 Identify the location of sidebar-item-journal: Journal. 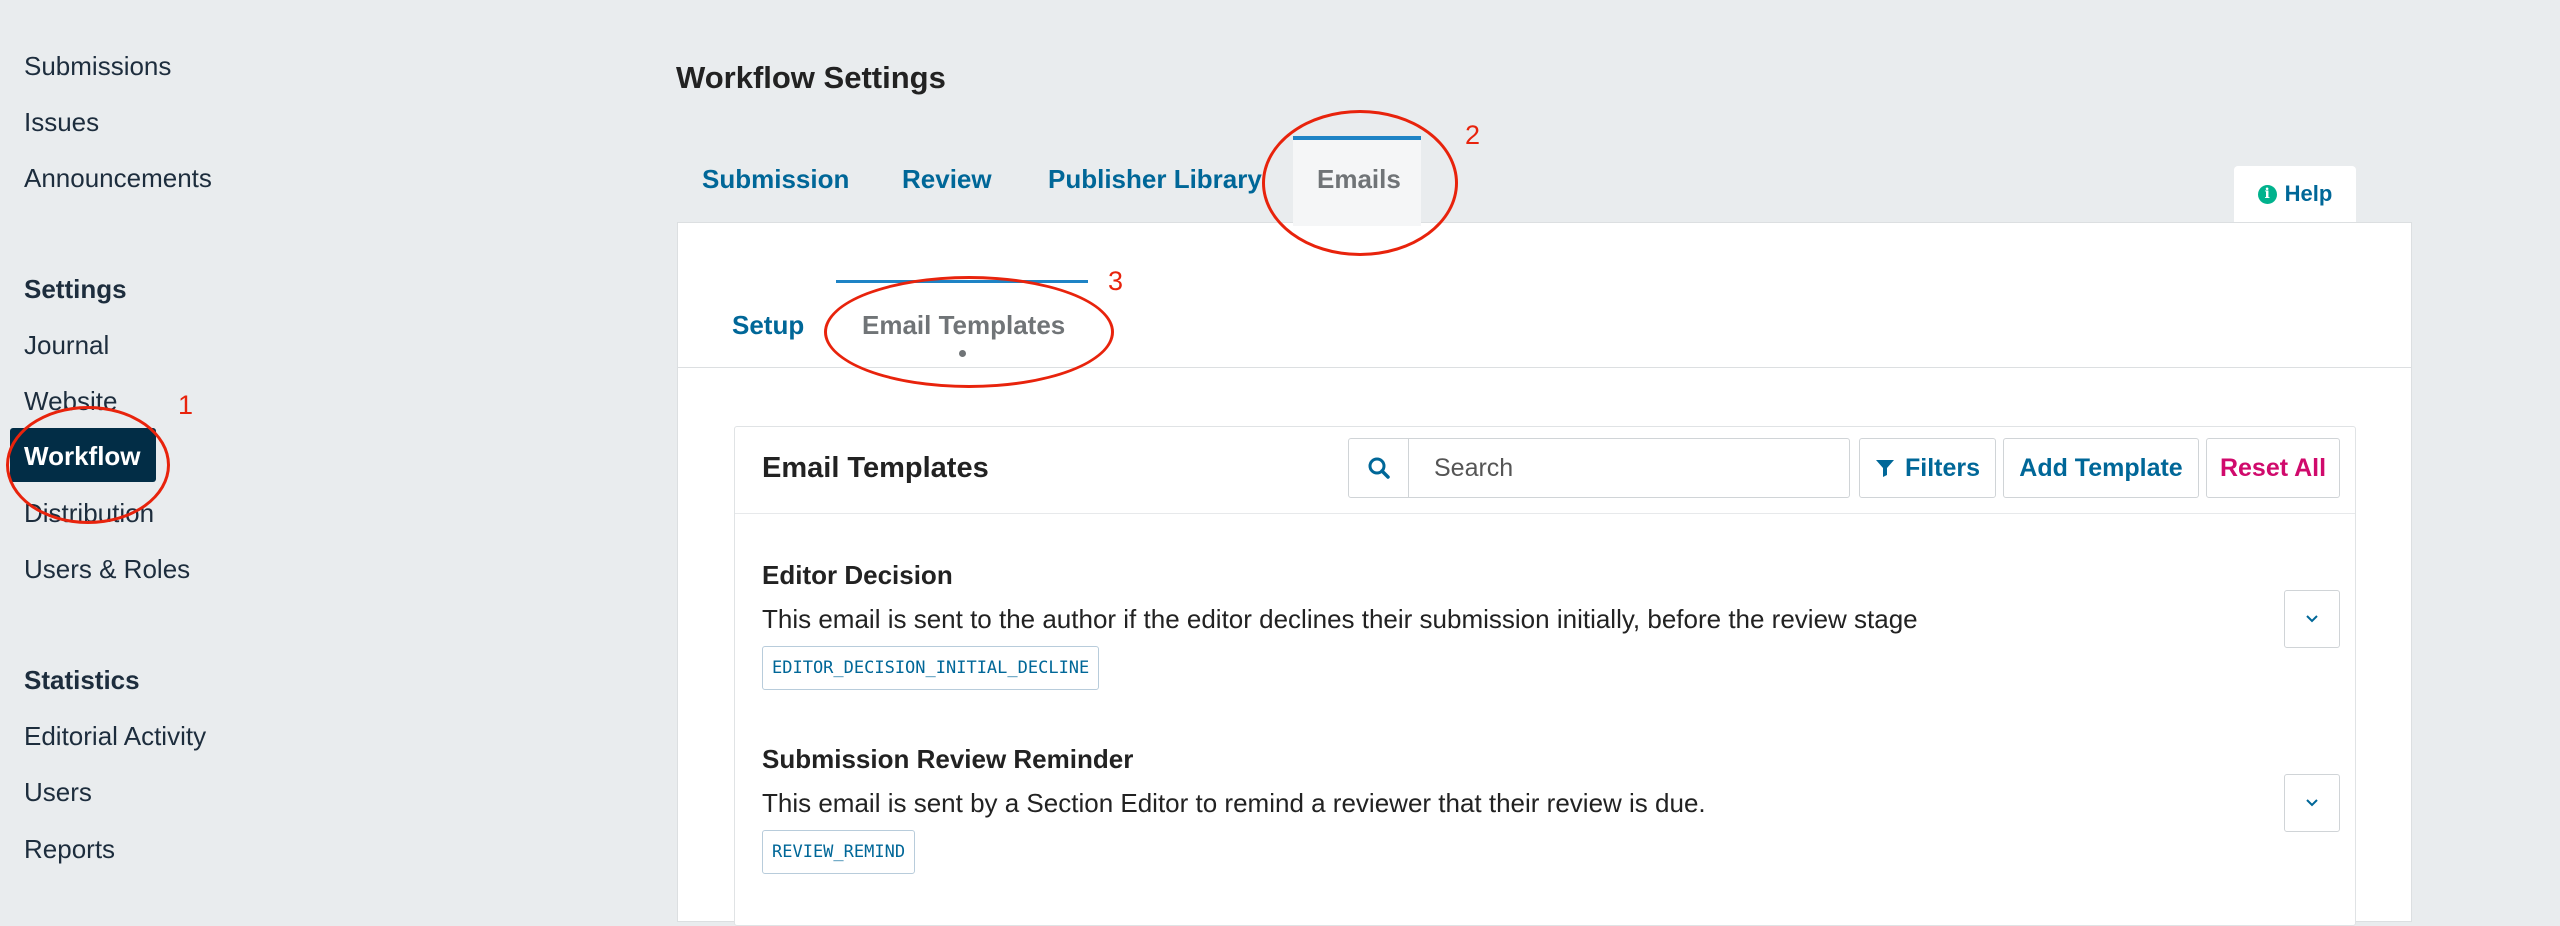
(66, 345).